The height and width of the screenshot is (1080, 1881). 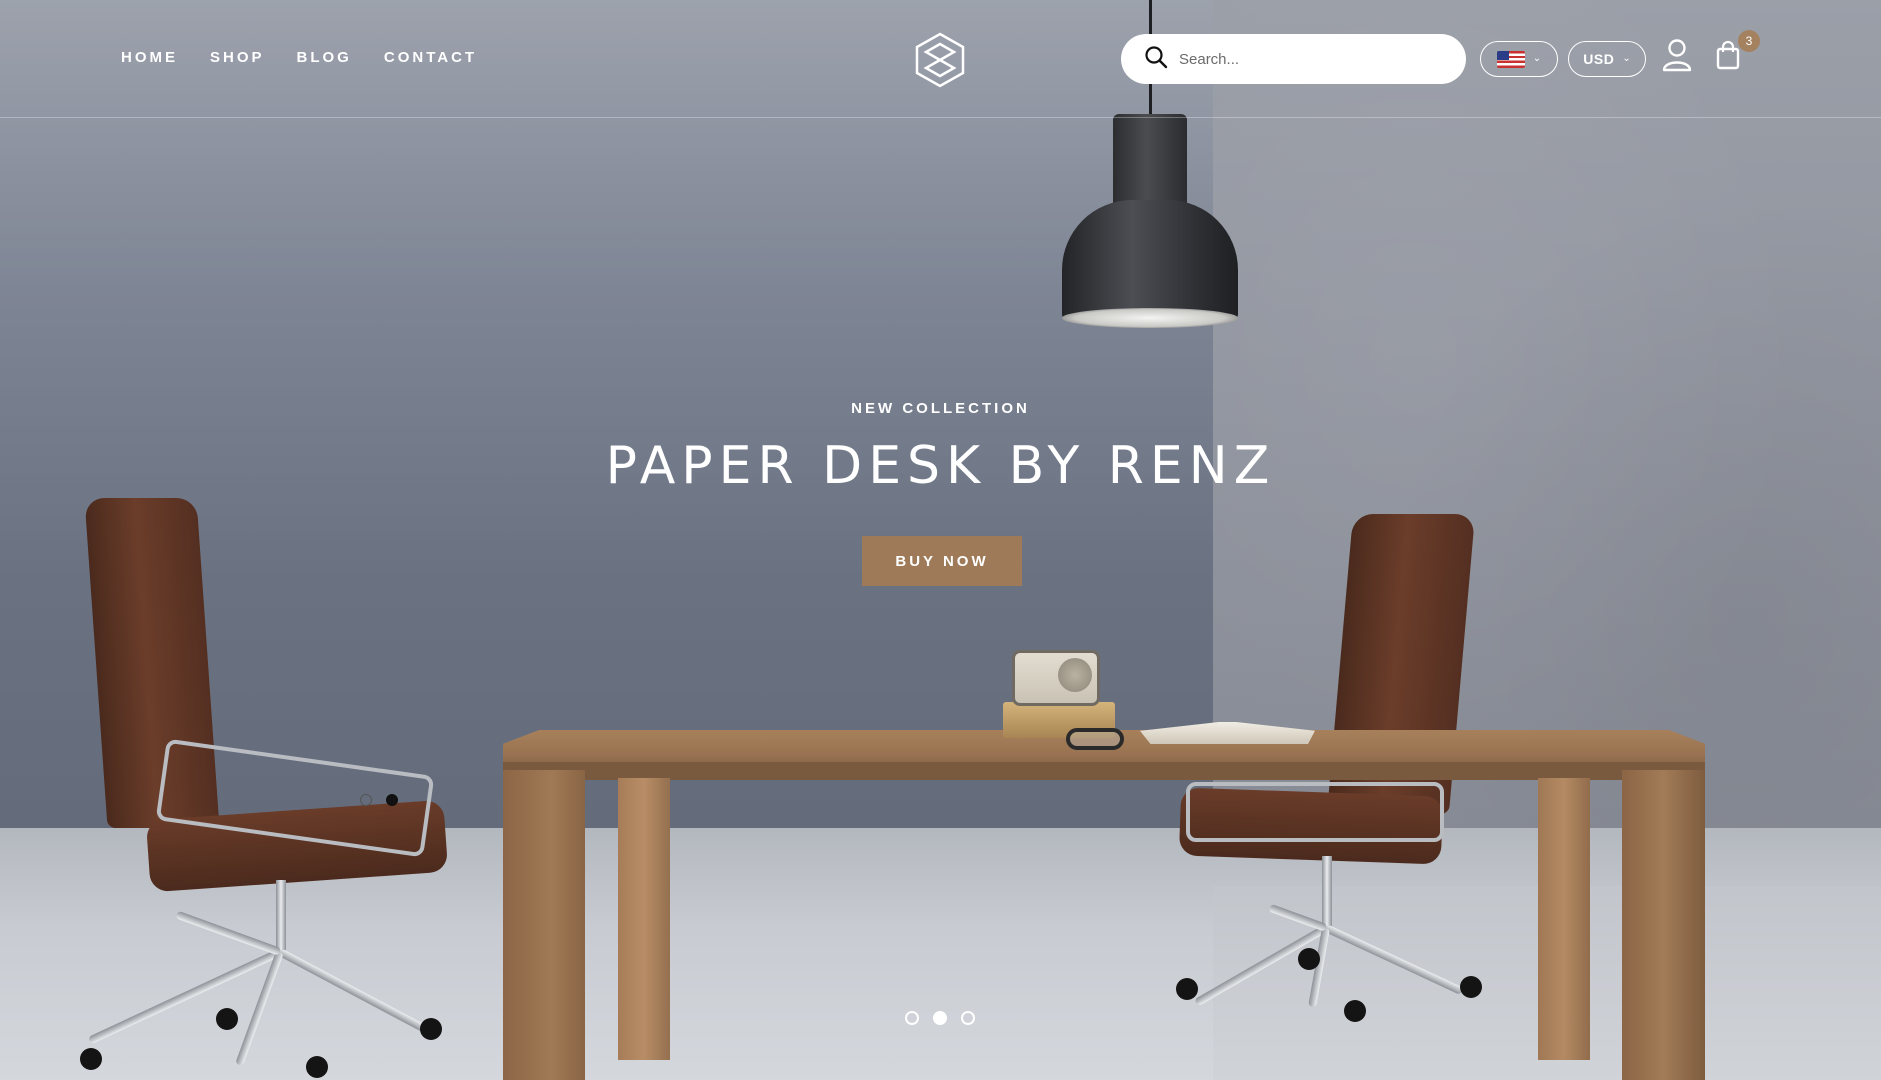 I want to click on nav-blog-link: BLOG, so click(x=324, y=57).